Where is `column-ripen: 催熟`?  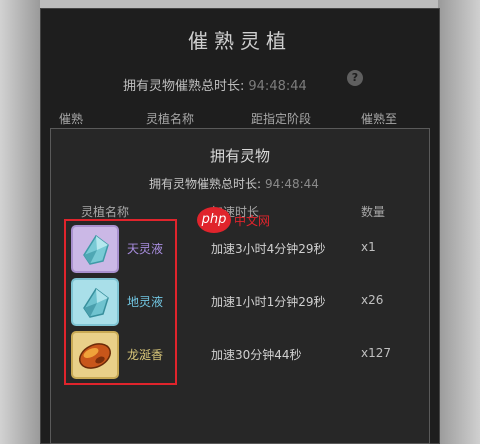
column-ripen: 催熟 is located at coordinates (71, 119).